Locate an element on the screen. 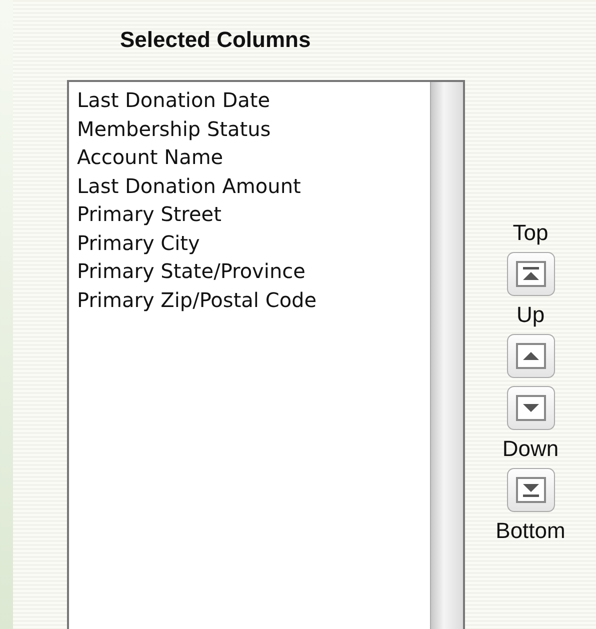  move-top-button is located at coordinates (530, 274).